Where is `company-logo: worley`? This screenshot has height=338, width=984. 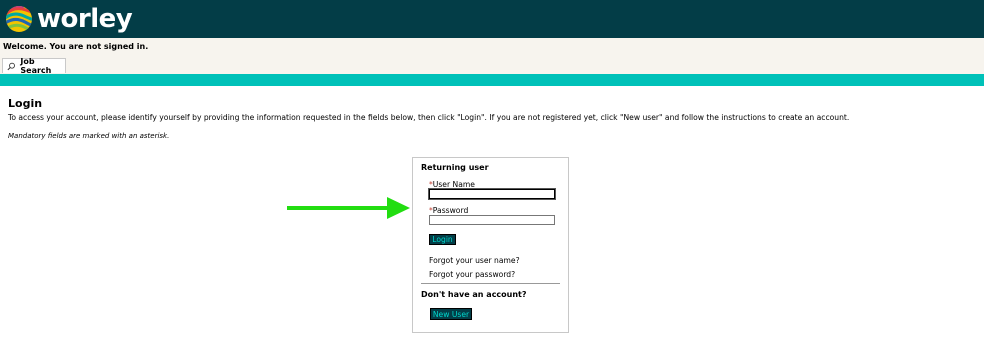
company-logo: worley is located at coordinates (68, 19).